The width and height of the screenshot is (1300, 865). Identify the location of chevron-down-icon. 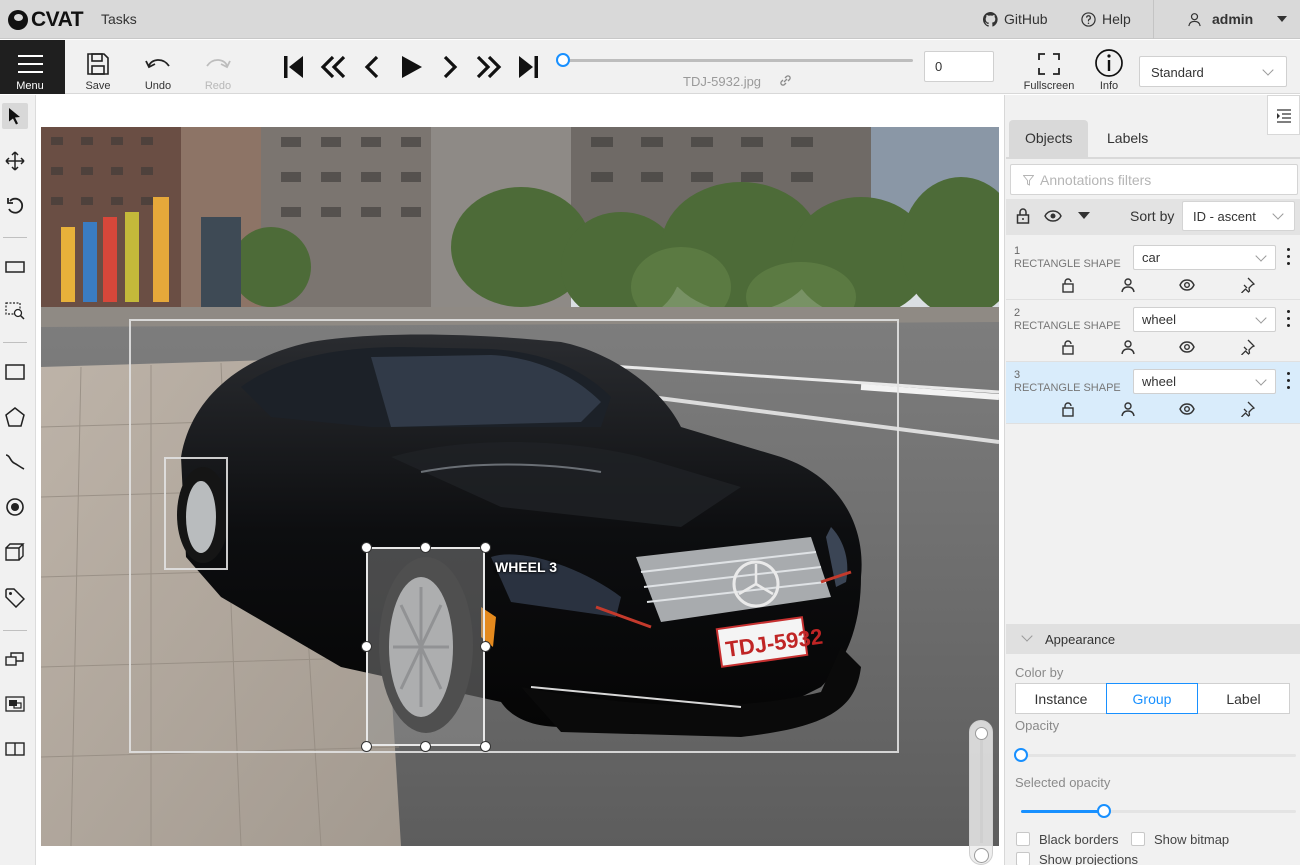
(1278, 214).